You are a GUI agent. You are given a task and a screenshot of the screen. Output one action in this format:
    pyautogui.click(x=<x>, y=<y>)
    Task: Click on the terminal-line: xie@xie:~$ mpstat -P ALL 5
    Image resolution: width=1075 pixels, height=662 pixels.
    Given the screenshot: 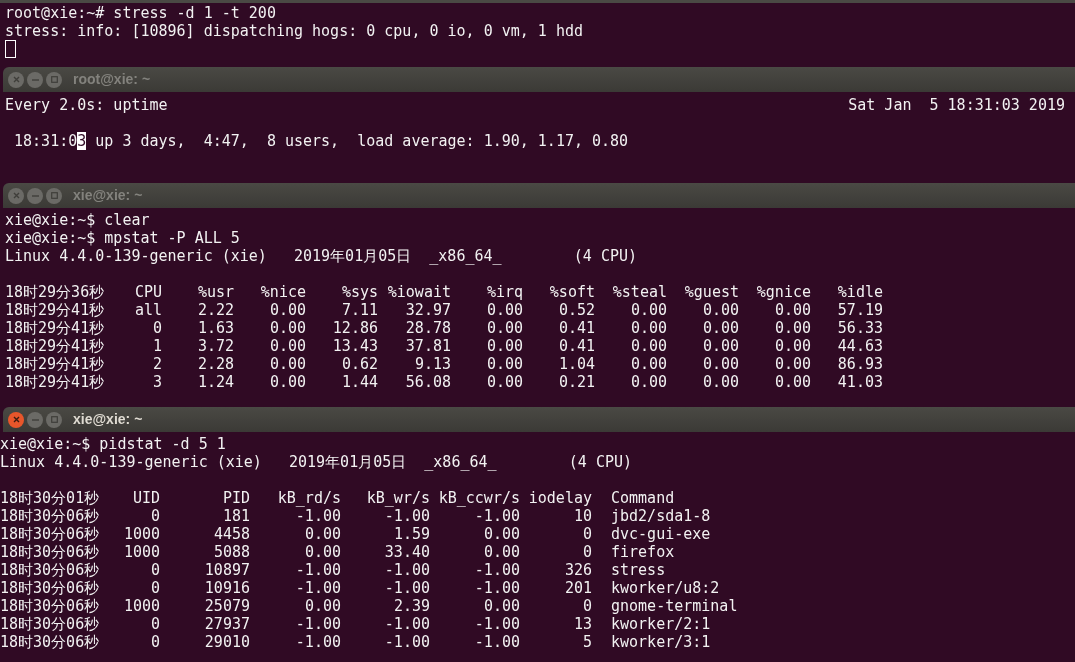 What is the action you would take?
    pyautogui.click(x=122, y=238)
    